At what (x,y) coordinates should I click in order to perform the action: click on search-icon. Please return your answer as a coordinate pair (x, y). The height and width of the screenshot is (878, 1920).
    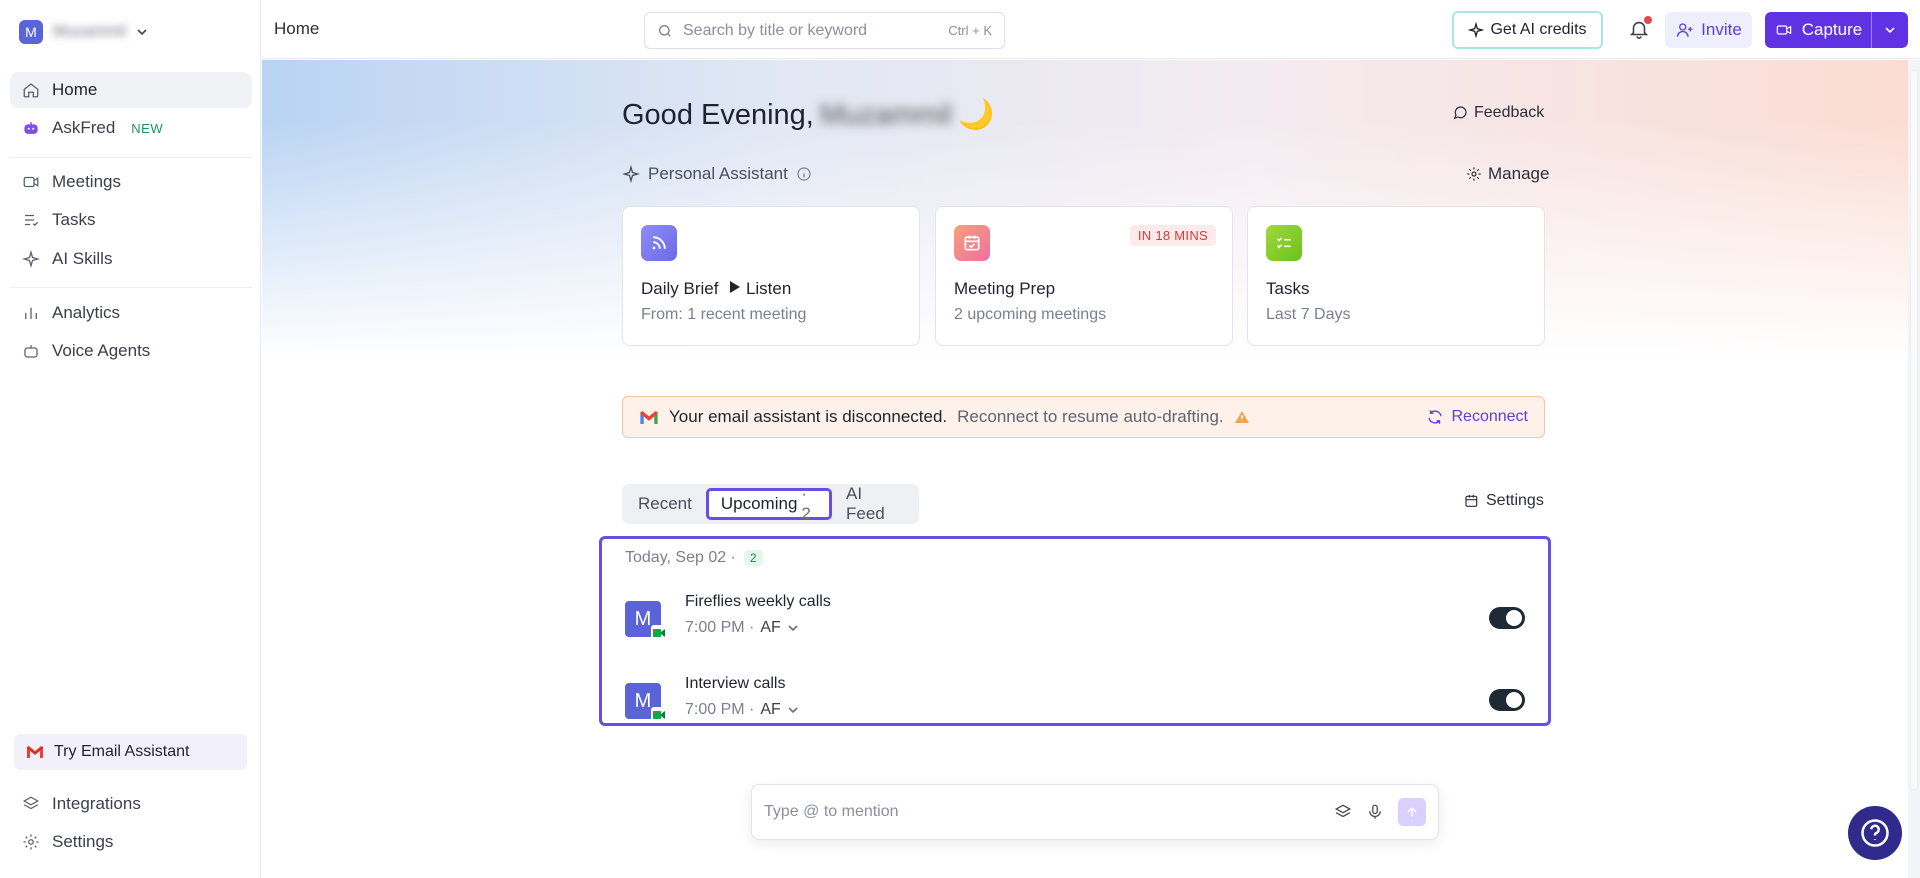
    Looking at the image, I should click on (665, 30).